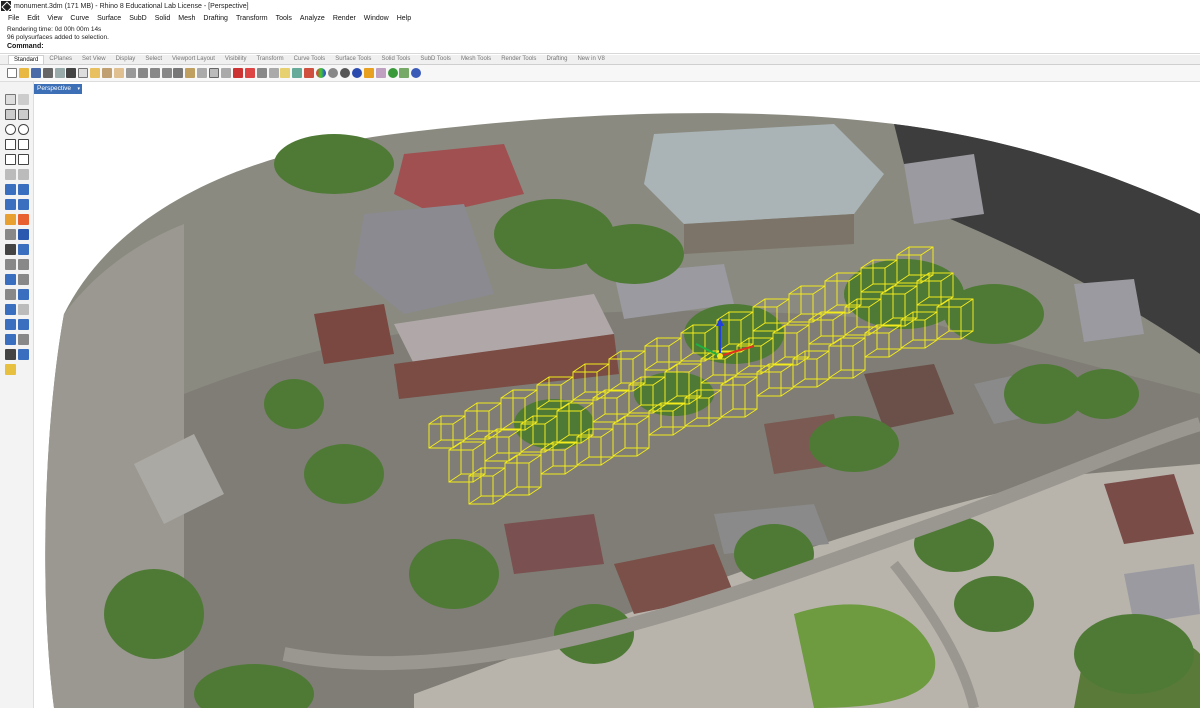 The height and width of the screenshot is (708, 1200). I want to click on lock-icon, so click(368, 73).